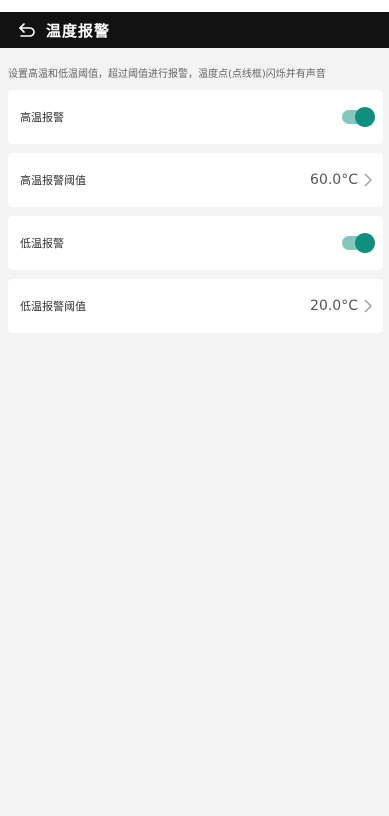 The height and width of the screenshot is (816, 389). I want to click on low-temp-threshold-value-wrap: 20.0°C, so click(342, 306).